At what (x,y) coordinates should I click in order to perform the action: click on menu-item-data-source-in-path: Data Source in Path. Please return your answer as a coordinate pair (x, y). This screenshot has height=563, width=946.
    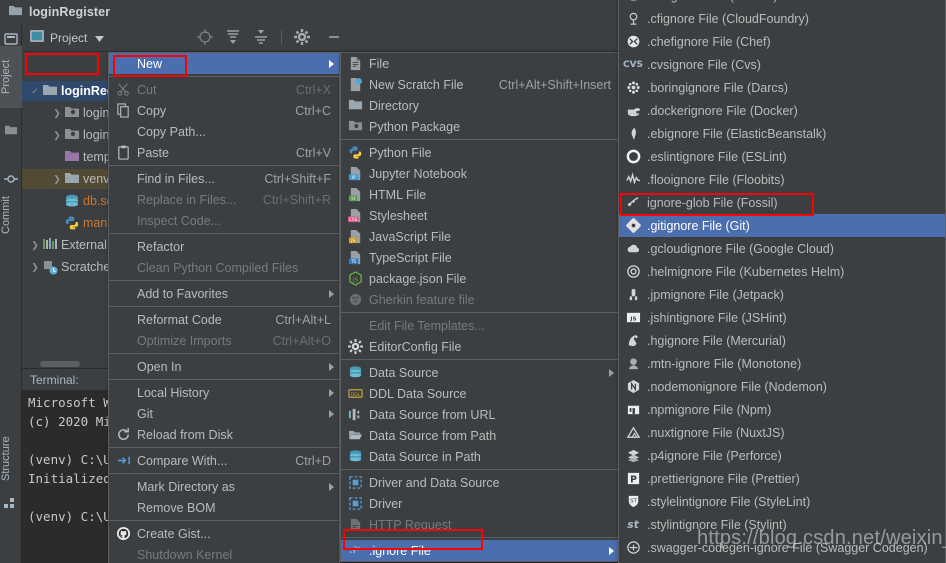
    Looking at the image, I should click on (480, 456).